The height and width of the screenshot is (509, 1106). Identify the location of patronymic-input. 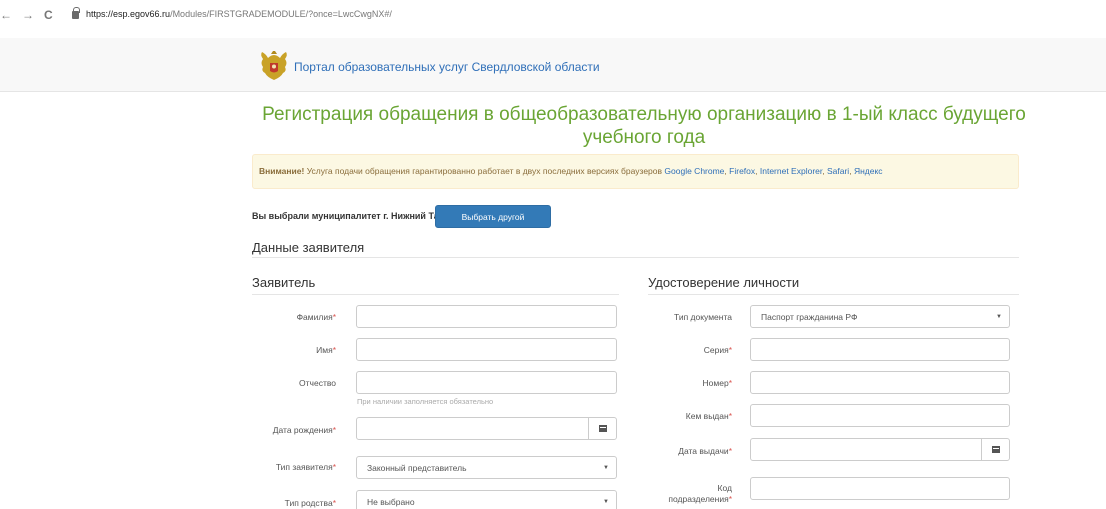
(486, 382).